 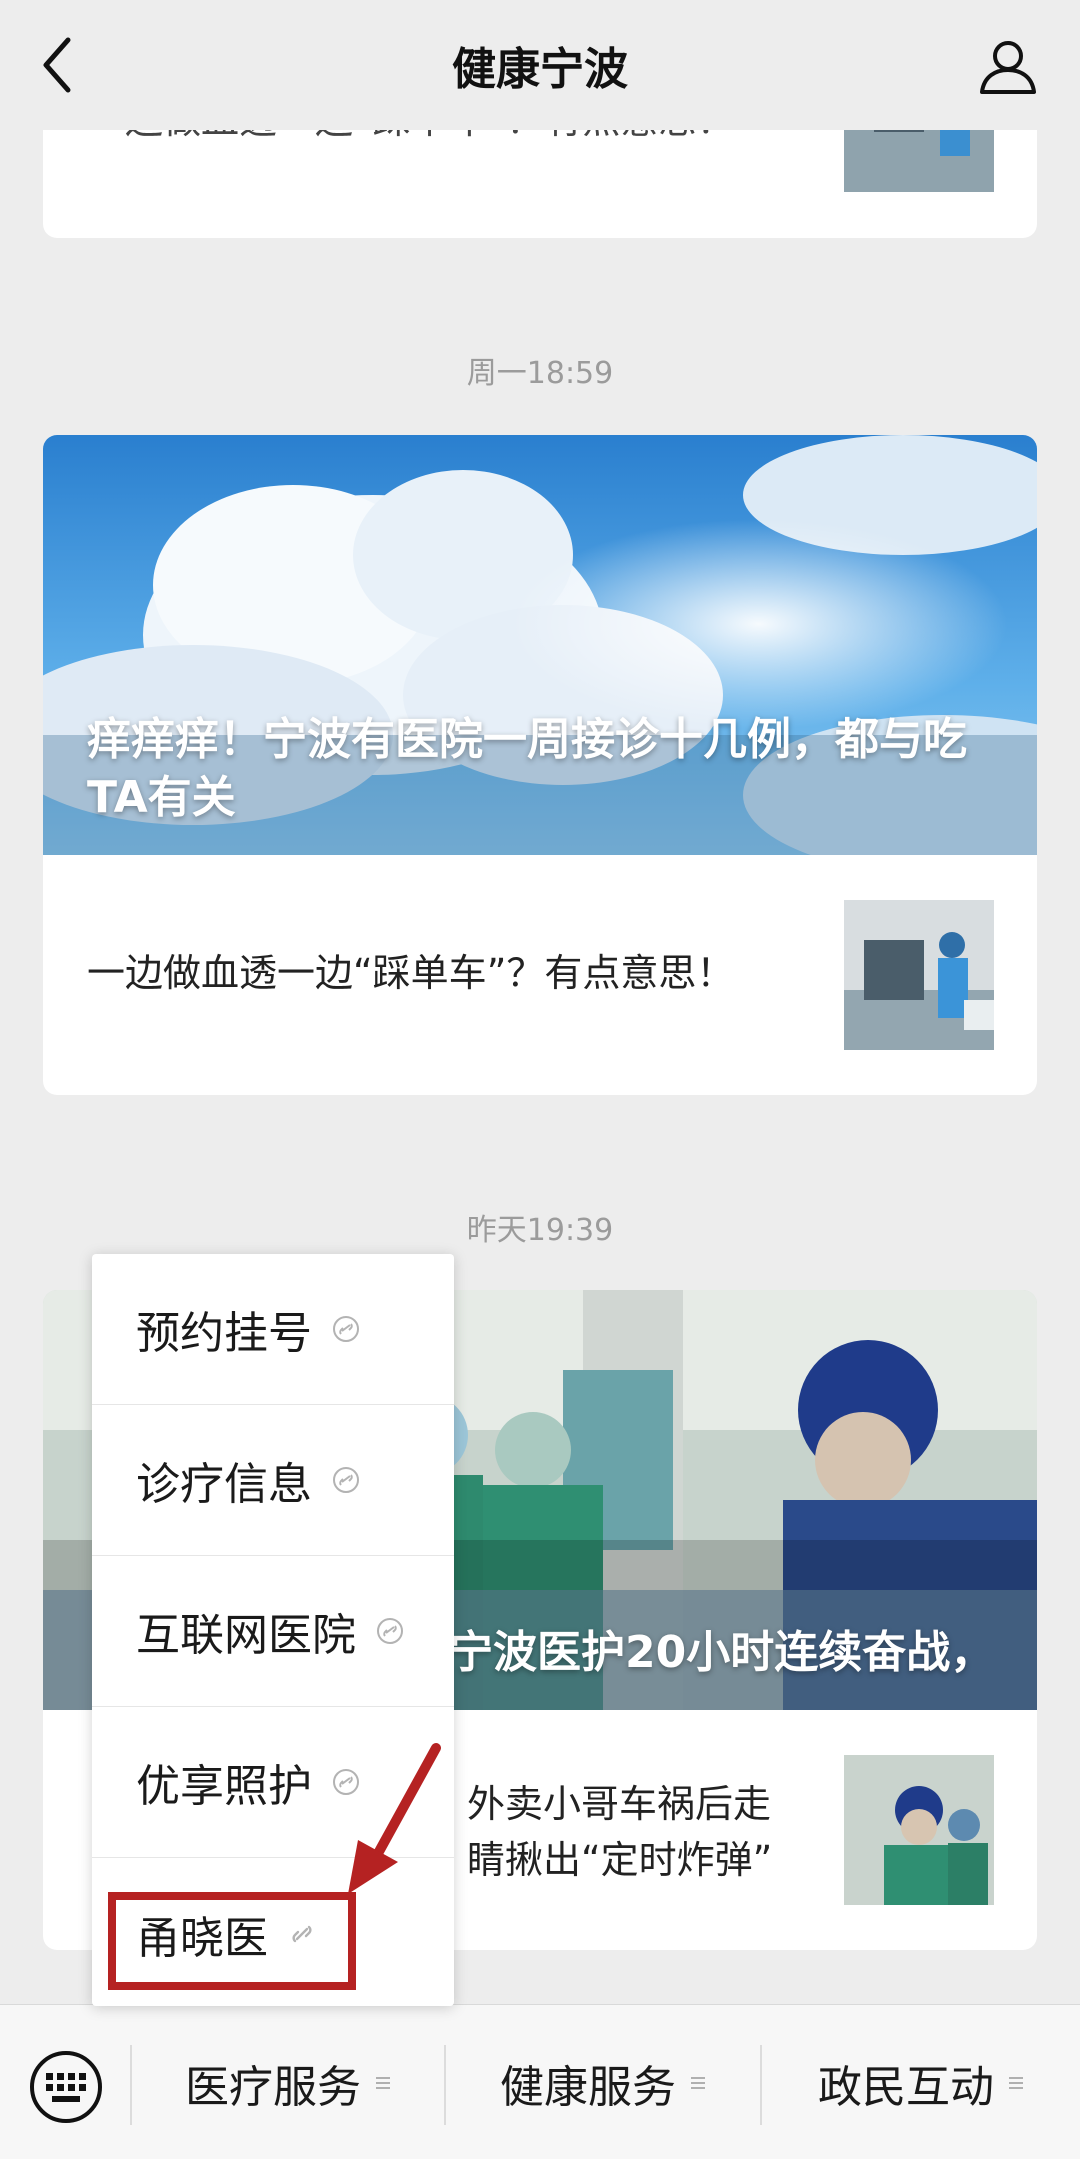 I want to click on article-title: 一边做血透一边“踩单车”？有点意思！, so click(x=411, y=973).